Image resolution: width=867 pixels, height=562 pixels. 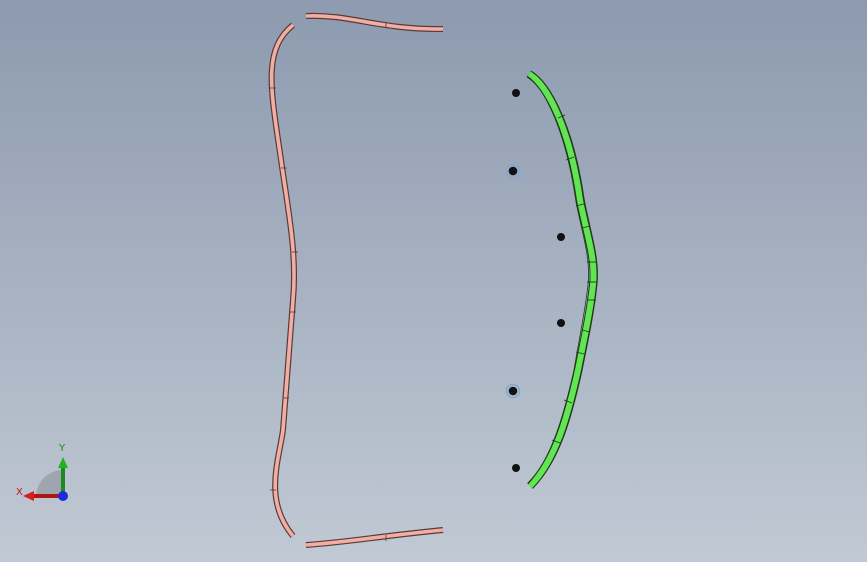 What do you see at coordinates (328, 281) in the screenshot?
I see `frame-segment-marks` at bounding box center [328, 281].